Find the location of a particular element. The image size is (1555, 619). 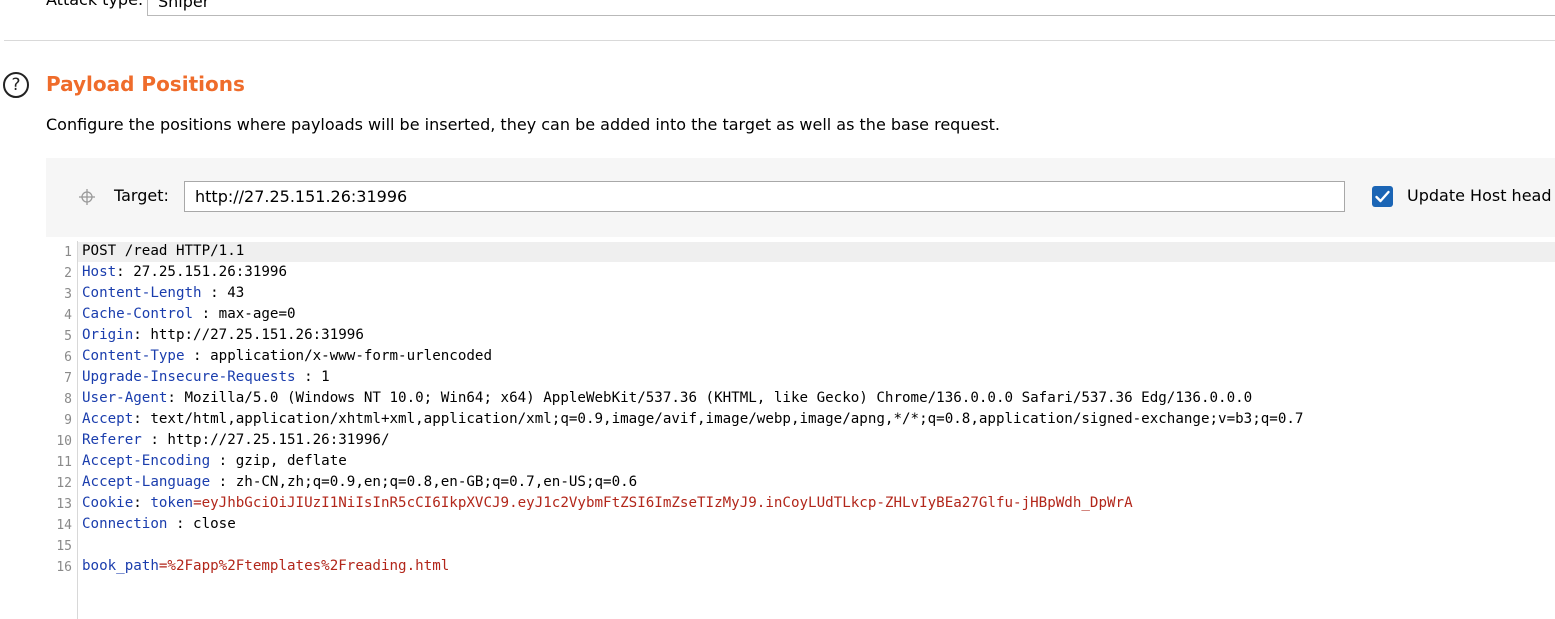

header-value: http://27.25.151.26:31996 is located at coordinates (257, 335).